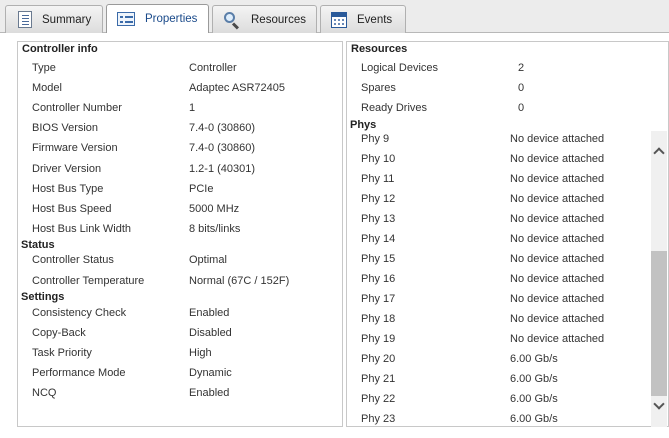 This screenshot has width=669, height=438. I want to click on settings-key: Consistency Check, so click(79, 313).